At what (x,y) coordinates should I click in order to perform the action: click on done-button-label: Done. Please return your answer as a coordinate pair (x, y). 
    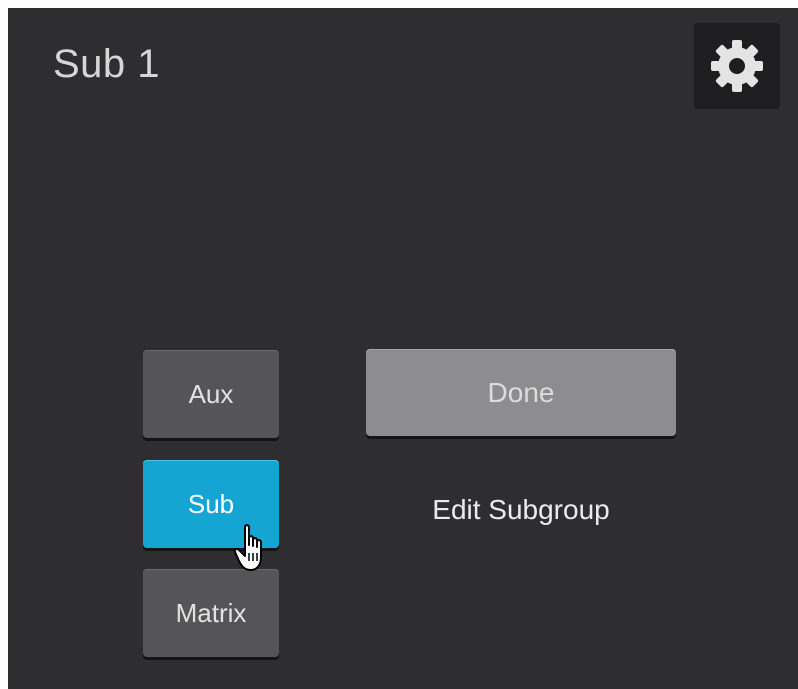
    Looking at the image, I should click on (521, 392).